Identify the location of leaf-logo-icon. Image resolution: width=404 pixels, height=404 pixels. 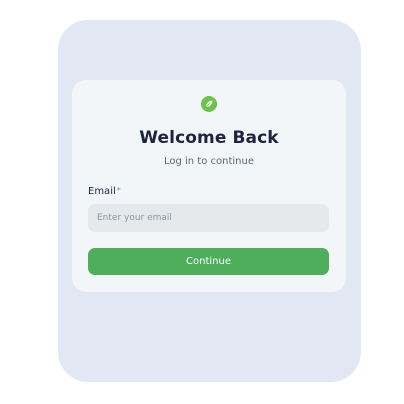
(209, 104).